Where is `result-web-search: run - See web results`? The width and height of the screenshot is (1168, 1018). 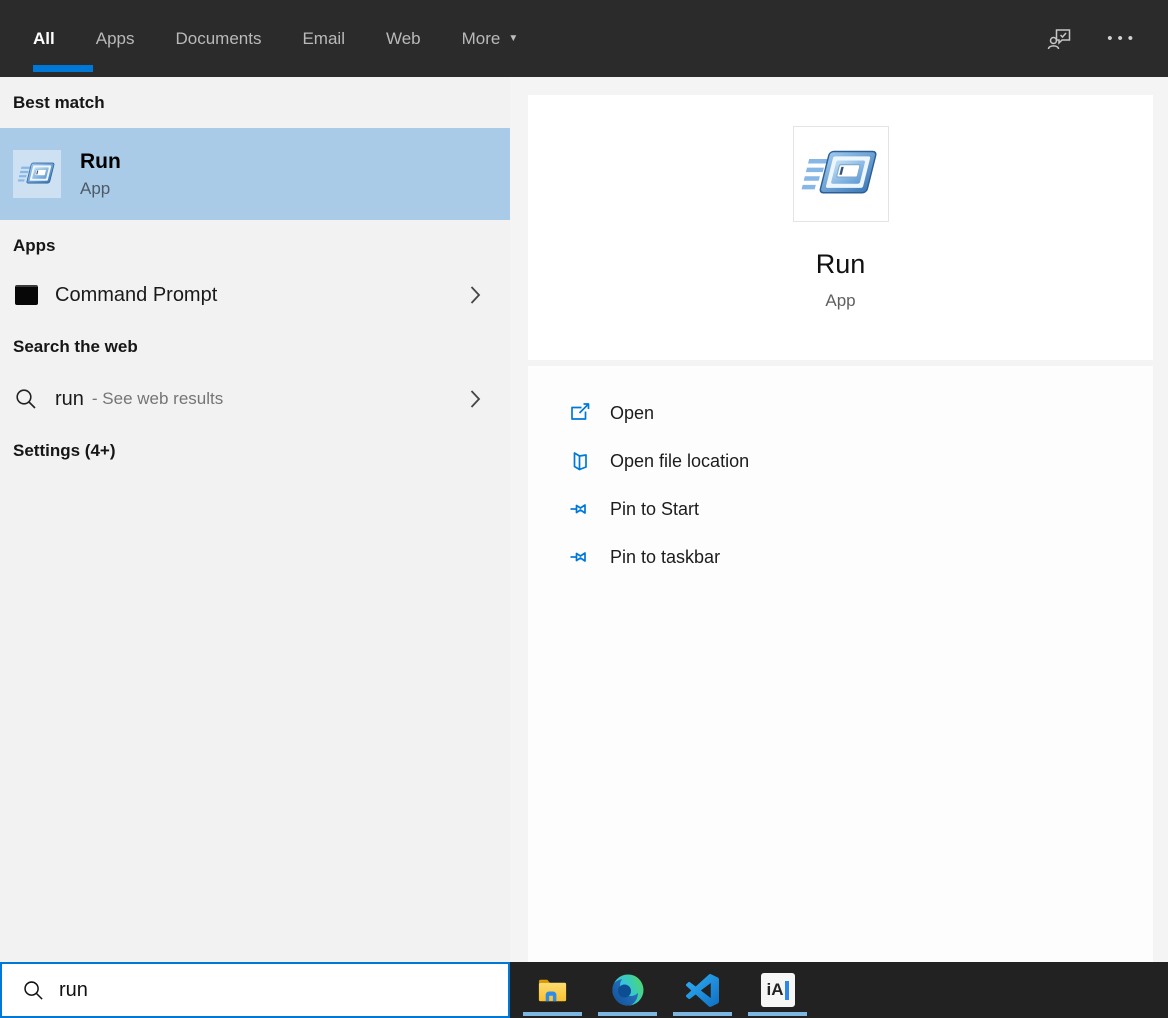
result-web-search: run - See web results is located at coordinates (255, 399).